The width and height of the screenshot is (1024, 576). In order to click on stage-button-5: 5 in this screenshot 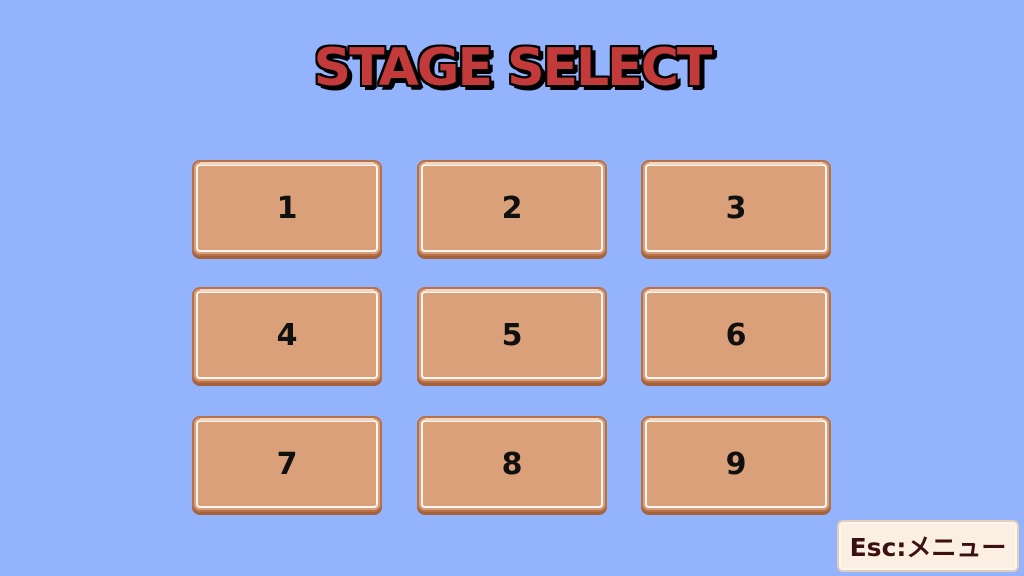, I will do `click(512, 335)`.